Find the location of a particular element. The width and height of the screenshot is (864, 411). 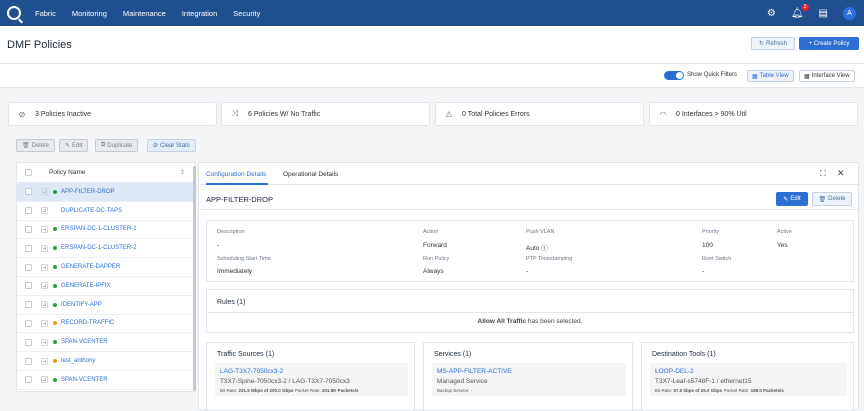

close-icon: ✕ is located at coordinates (841, 173).